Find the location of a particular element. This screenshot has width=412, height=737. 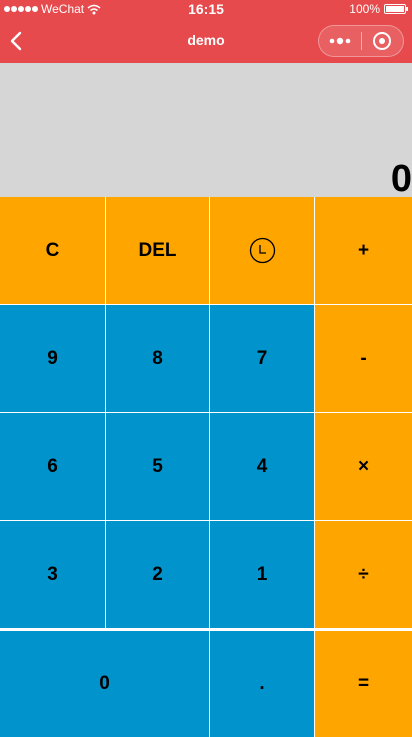

status-right: 100% is located at coordinates (378, 9).